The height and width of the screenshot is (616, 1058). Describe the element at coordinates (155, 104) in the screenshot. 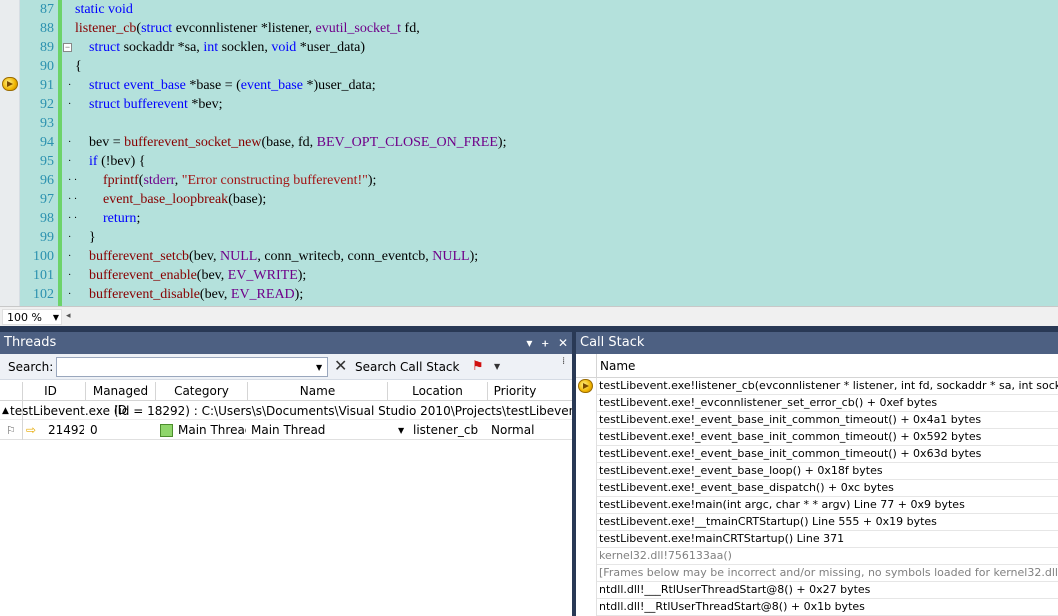

I see `code-token: bufferevent` at that location.